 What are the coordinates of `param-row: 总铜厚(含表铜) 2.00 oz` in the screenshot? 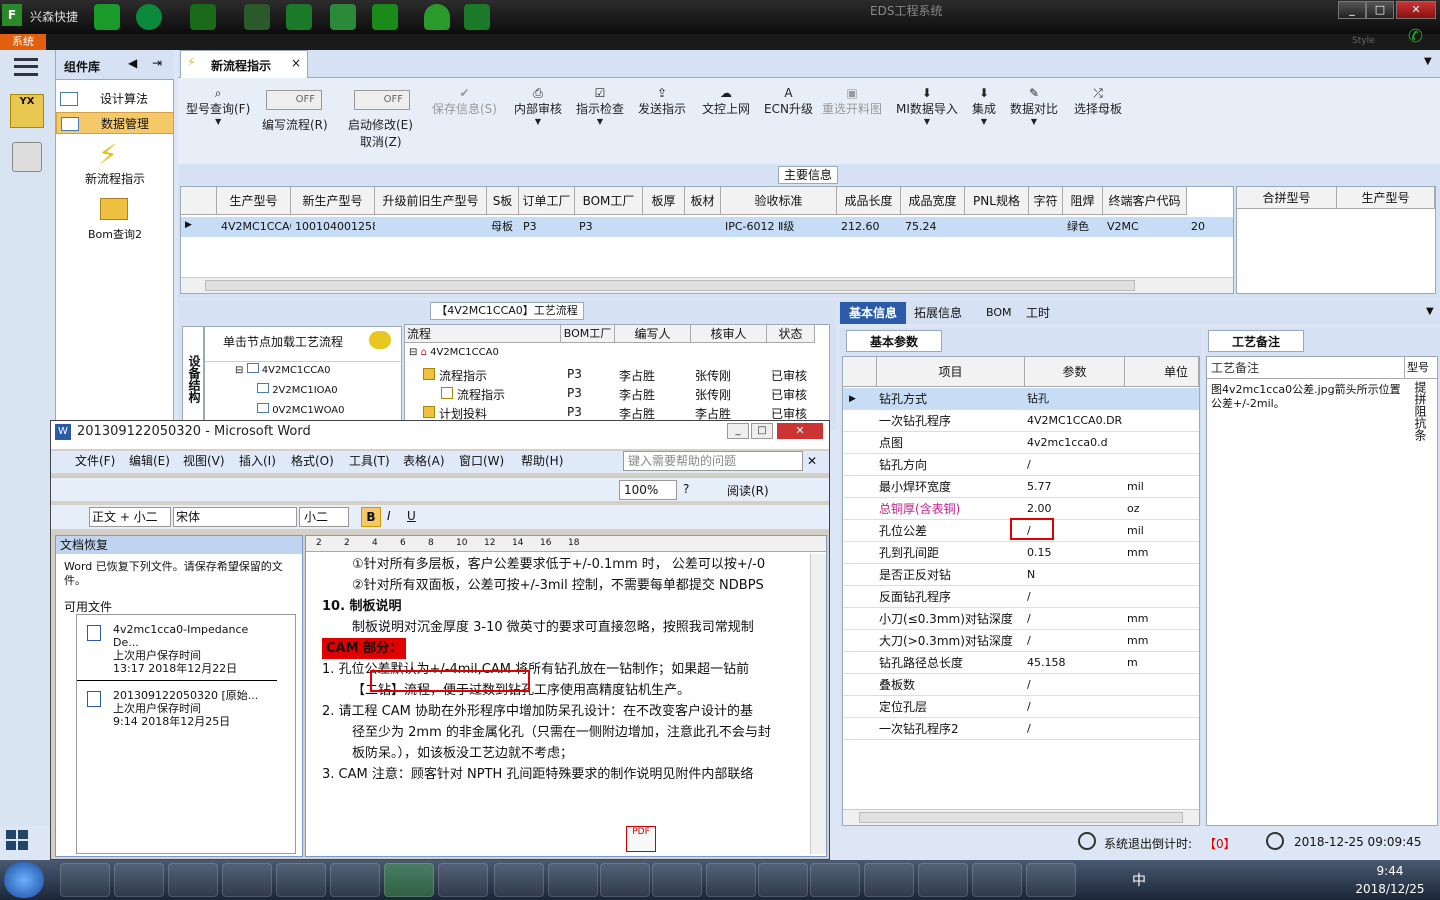 It's located at (1021, 509).